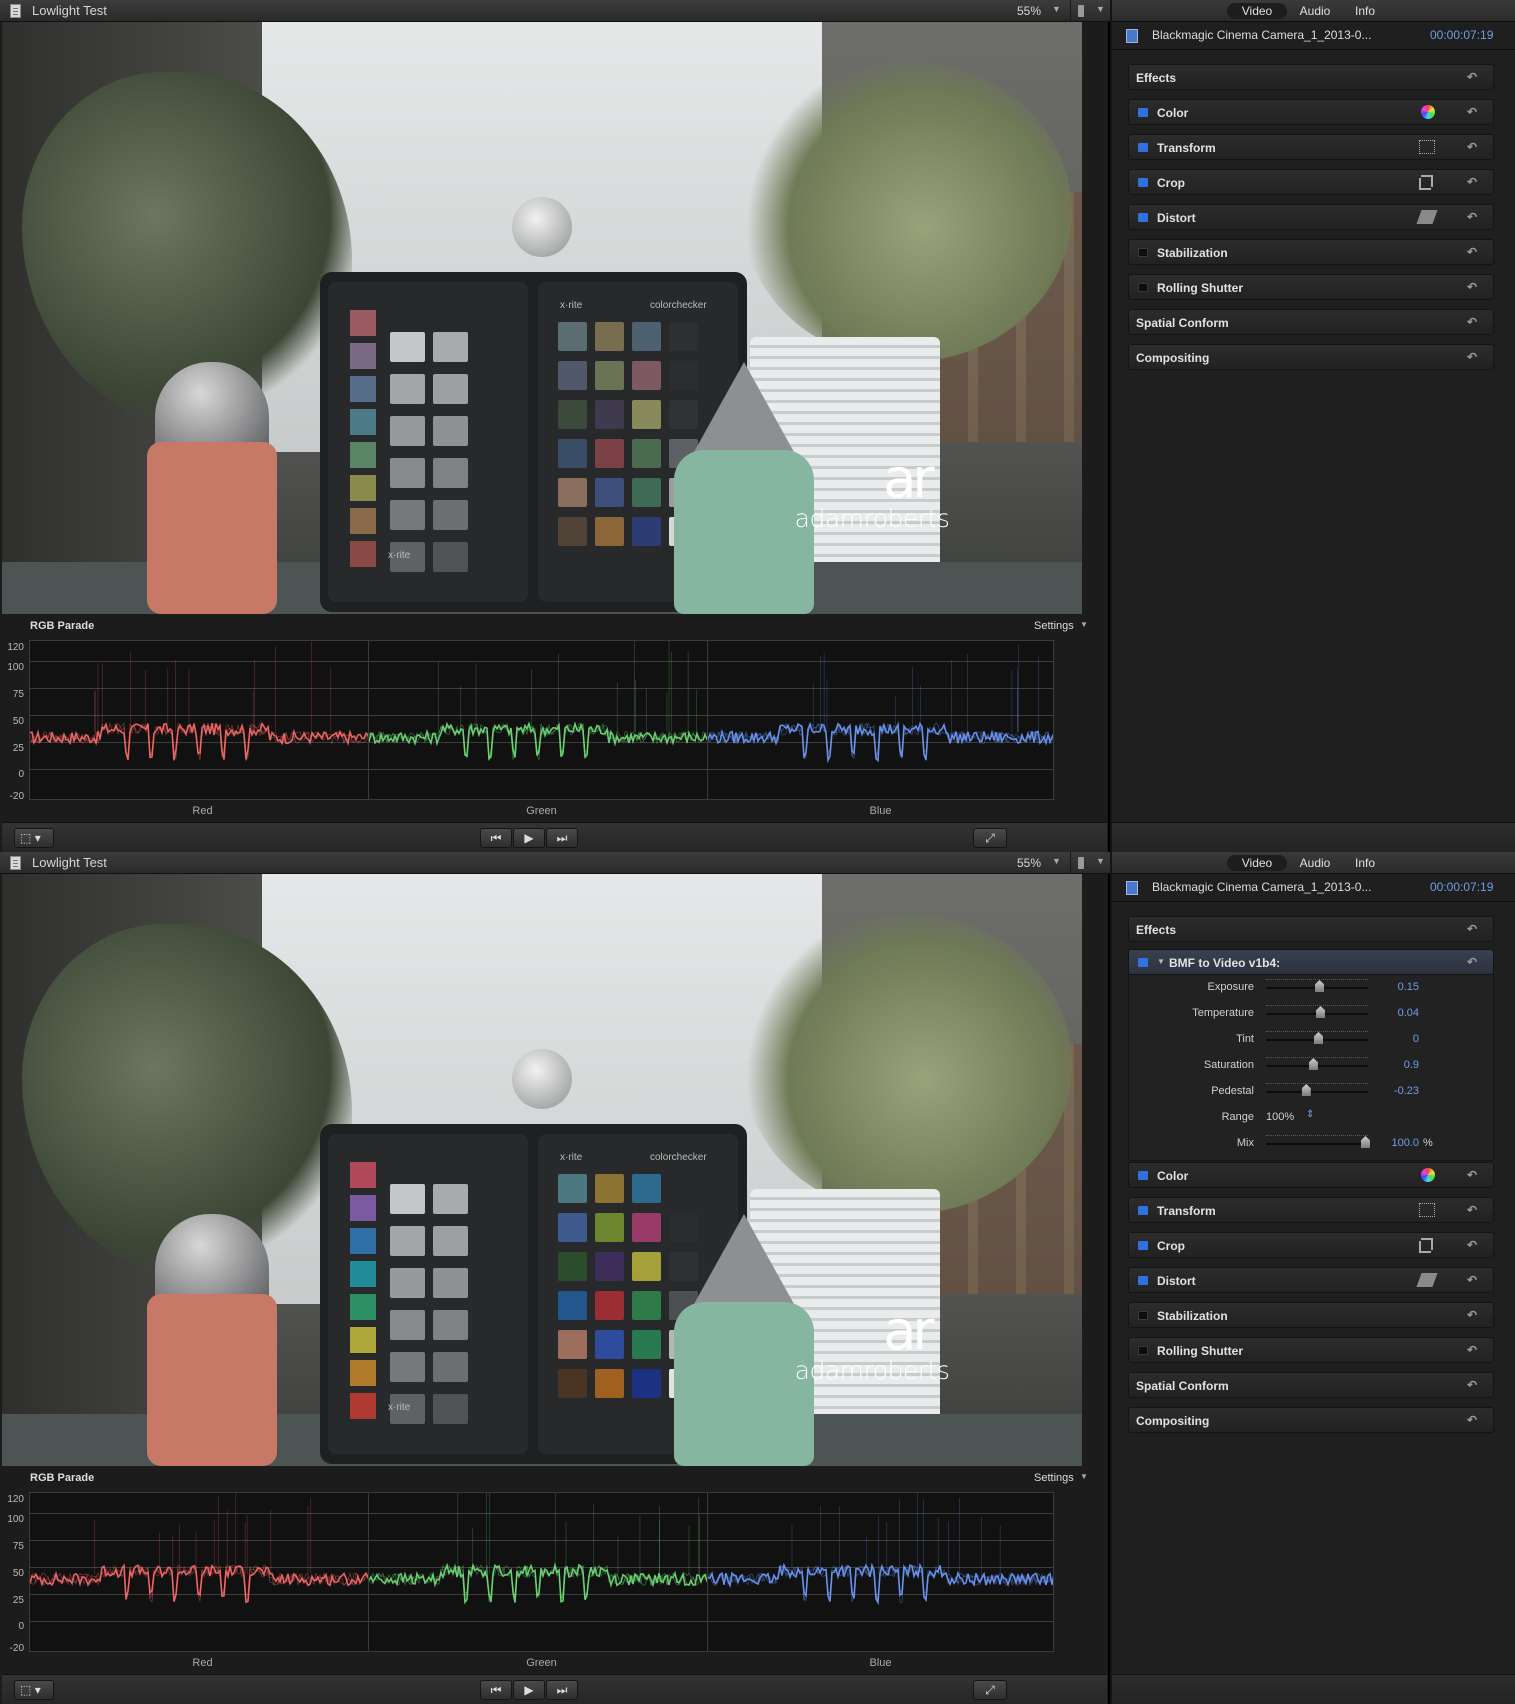 The height and width of the screenshot is (1704, 1515). I want to click on disclosure-triangle-icon: ▼, so click(1161, 961).